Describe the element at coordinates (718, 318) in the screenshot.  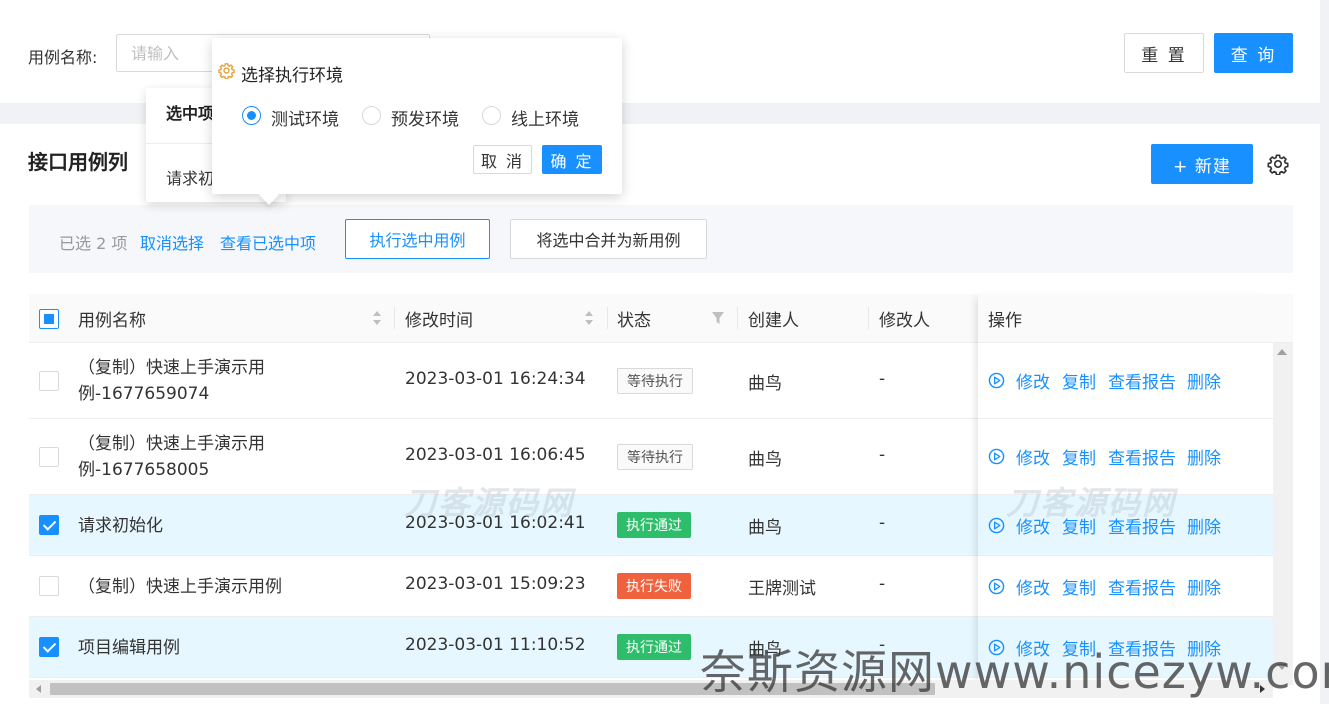
I see `filter-icon` at that location.